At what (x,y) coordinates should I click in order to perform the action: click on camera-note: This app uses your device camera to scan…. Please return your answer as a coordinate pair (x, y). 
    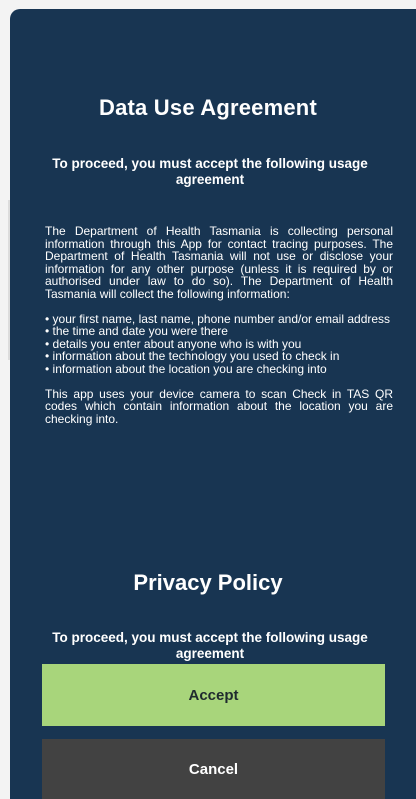
    Looking at the image, I should click on (219, 406).